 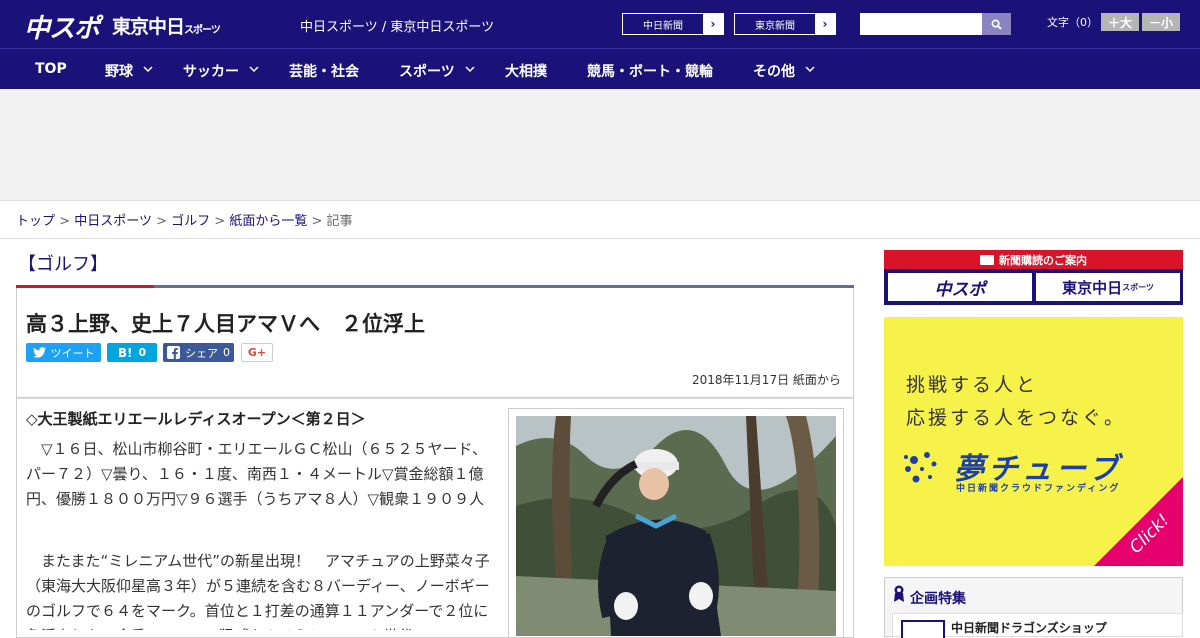 I want to click on category-title: 【ゴルフ】, so click(x=63, y=264).